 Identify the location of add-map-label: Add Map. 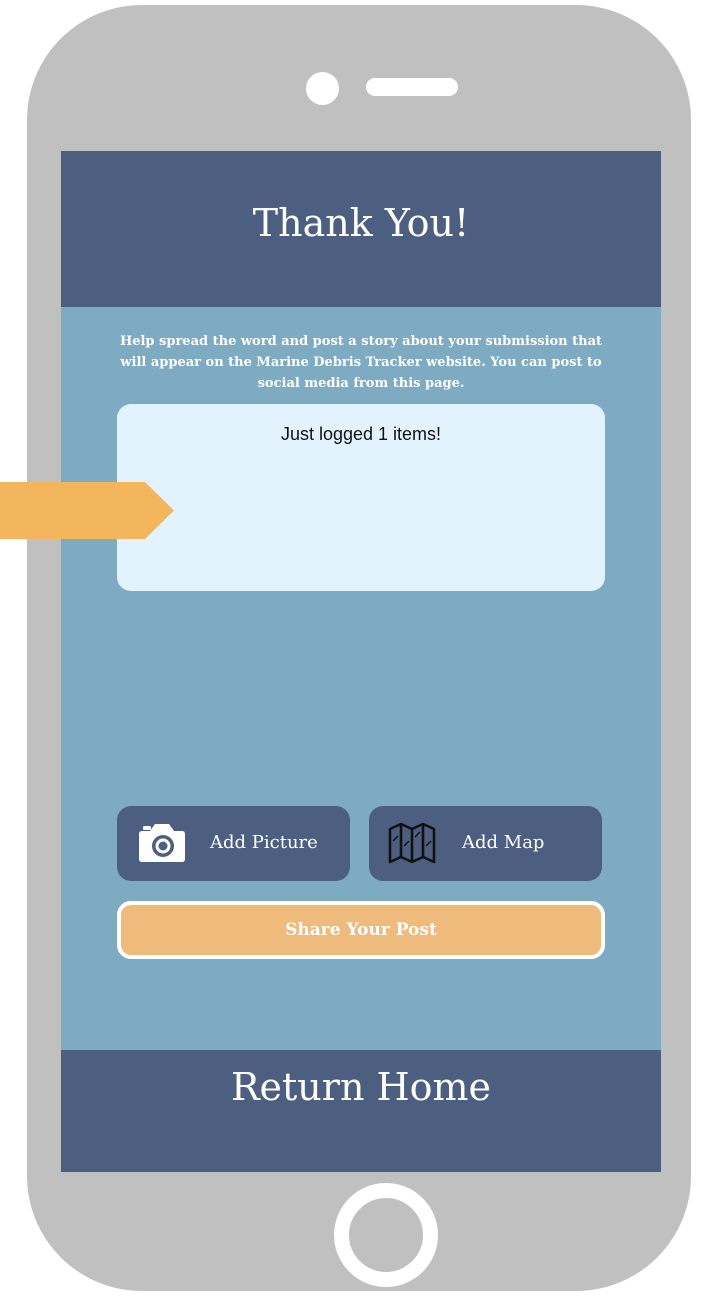
(503, 842).